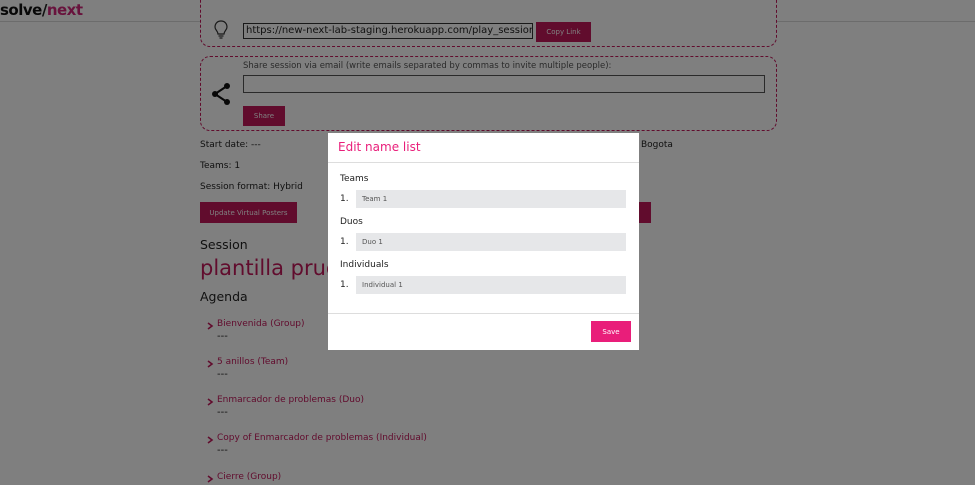  What do you see at coordinates (344, 242) in the screenshot?
I see `duos-item-number: 1.` at bounding box center [344, 242].